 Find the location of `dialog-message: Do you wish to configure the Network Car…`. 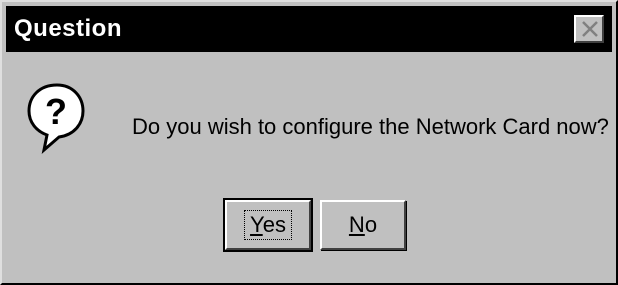

dialog-message: Do you wish to configure the Network Car… is located at coordinates (370, 126).